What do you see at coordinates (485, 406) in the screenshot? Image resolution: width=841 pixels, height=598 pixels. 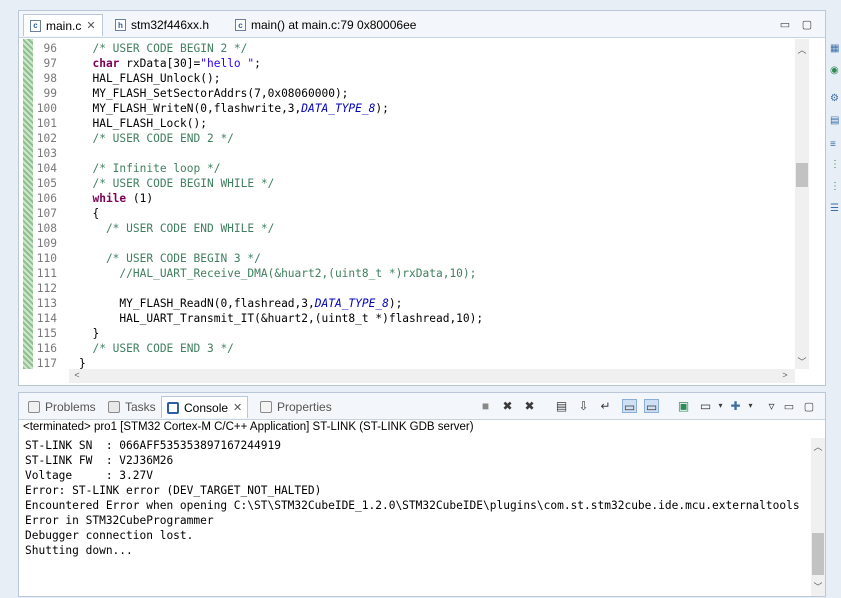 I see `terminate-icon: ■` at bounding box center [485, 406].